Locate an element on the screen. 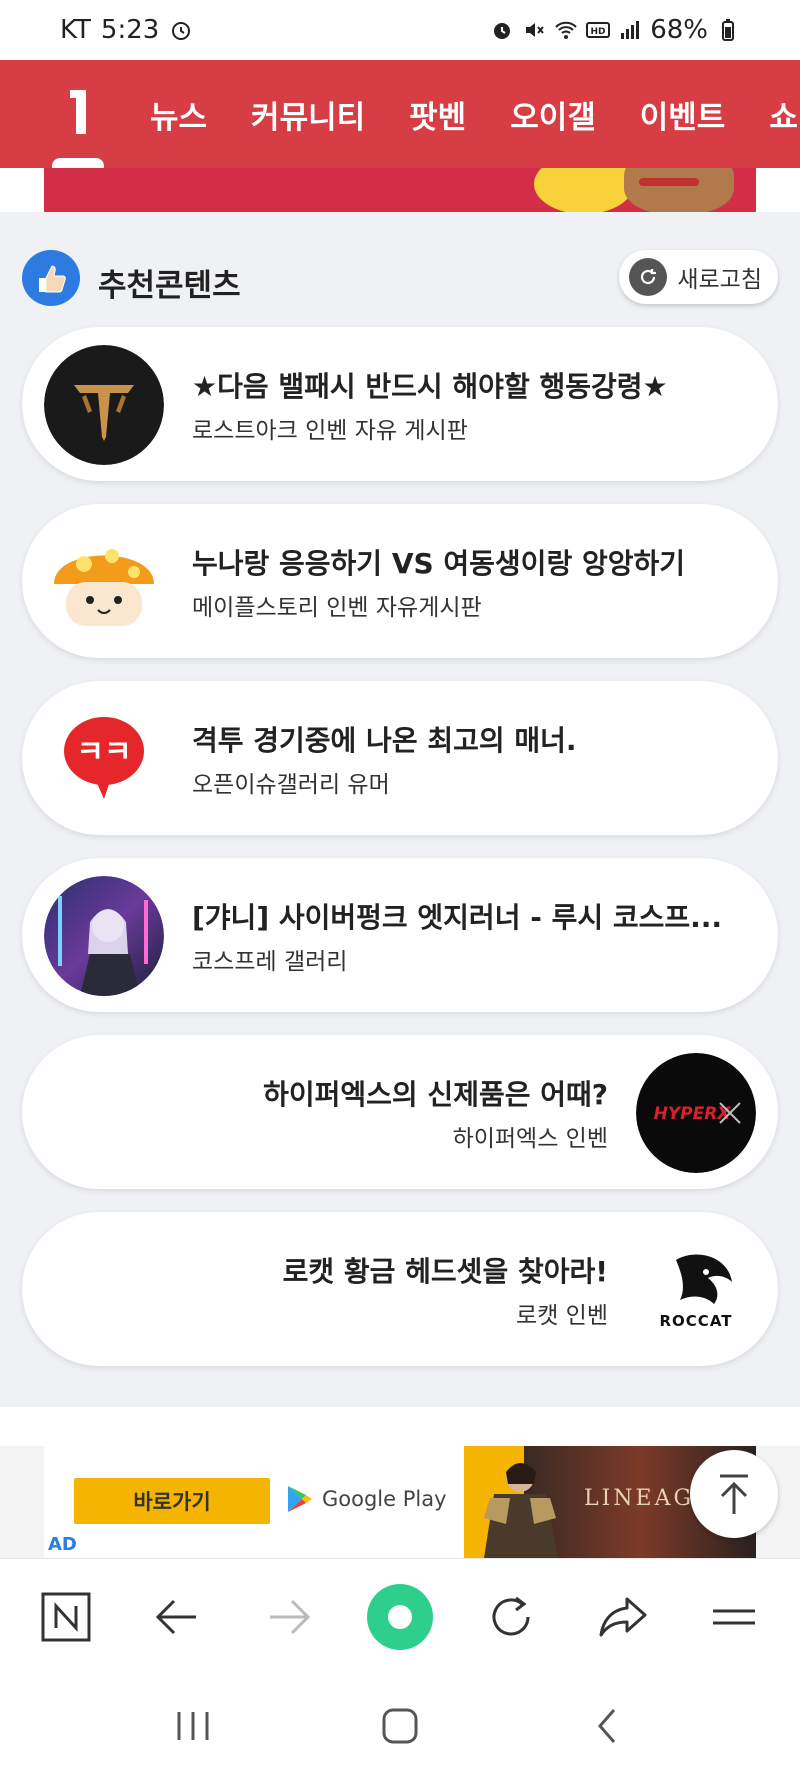  alarm-filled-icon is located at coordinates (502, 30).